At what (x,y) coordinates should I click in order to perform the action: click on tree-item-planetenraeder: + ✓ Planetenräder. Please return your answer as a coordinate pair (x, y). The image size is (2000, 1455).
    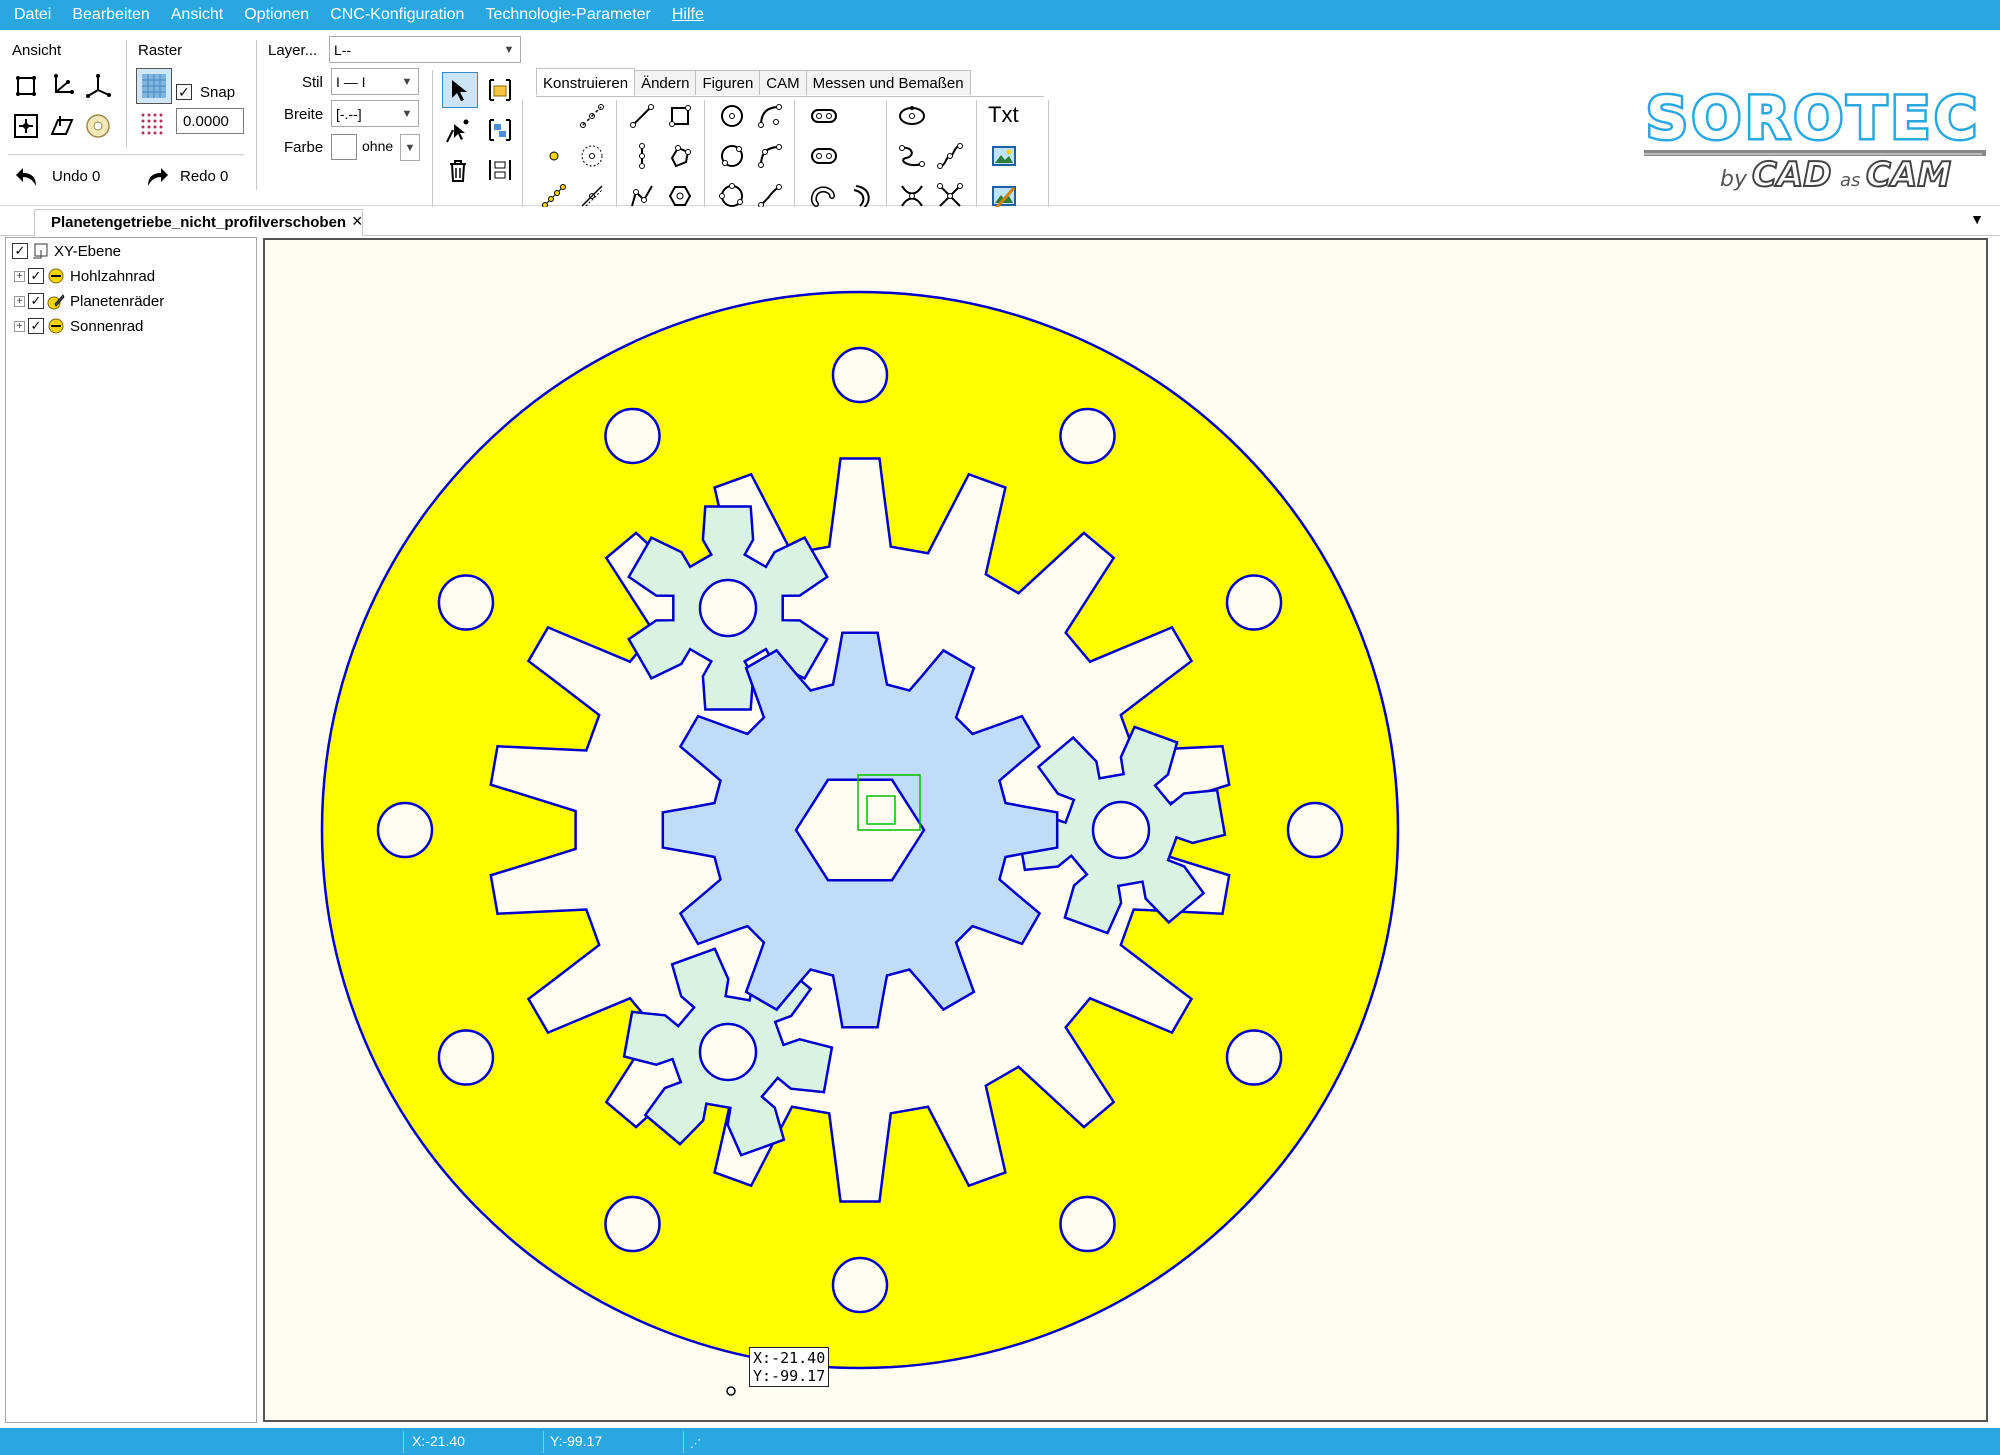
    Looking at the image, I should click on (89, 301).